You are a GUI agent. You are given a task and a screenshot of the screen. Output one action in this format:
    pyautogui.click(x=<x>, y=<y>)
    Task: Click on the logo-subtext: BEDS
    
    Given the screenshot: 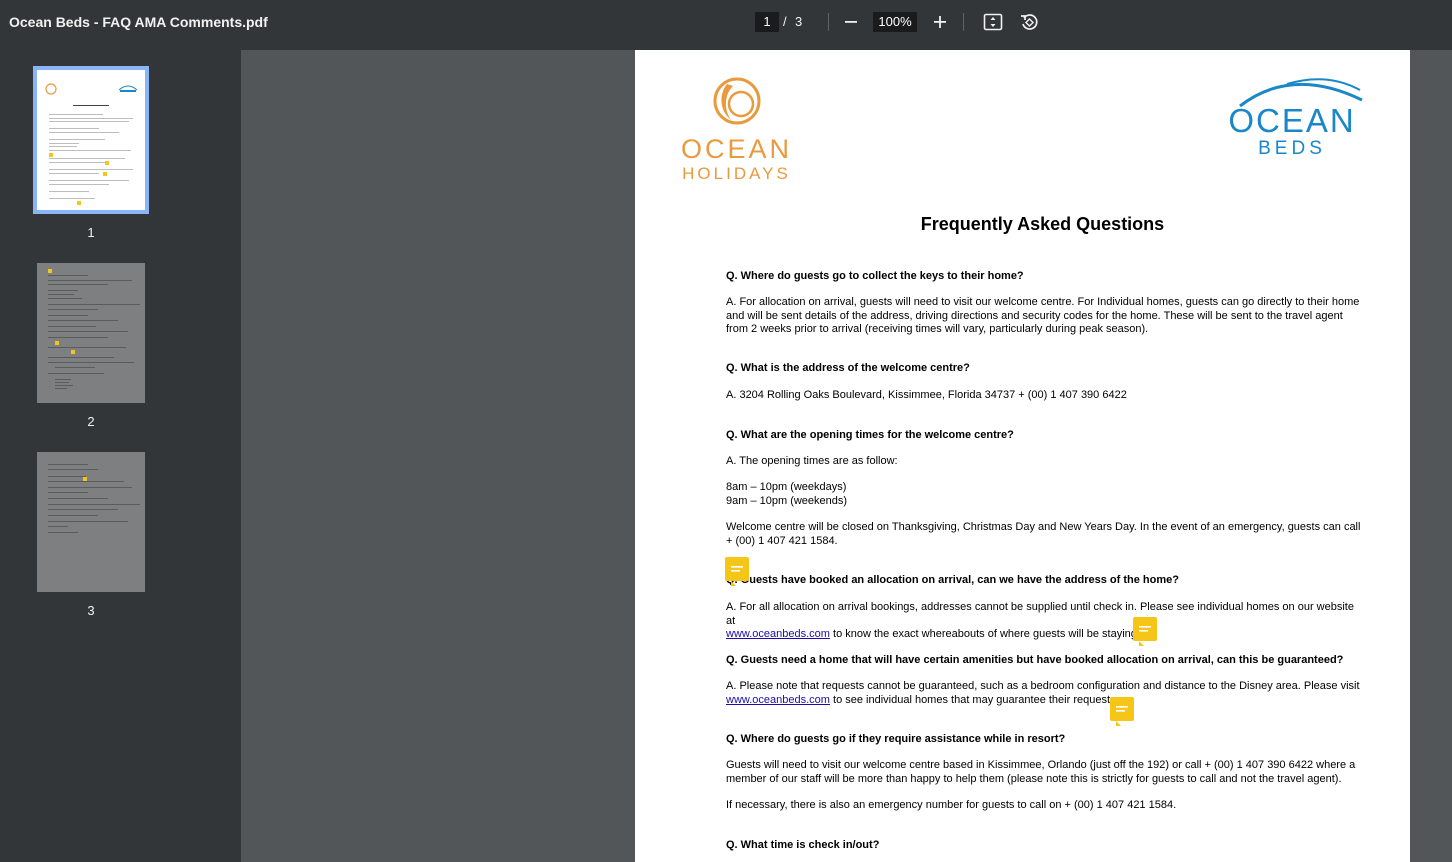 What is the action you would take?
    pyautogui.click(x=1292, y=148)
    